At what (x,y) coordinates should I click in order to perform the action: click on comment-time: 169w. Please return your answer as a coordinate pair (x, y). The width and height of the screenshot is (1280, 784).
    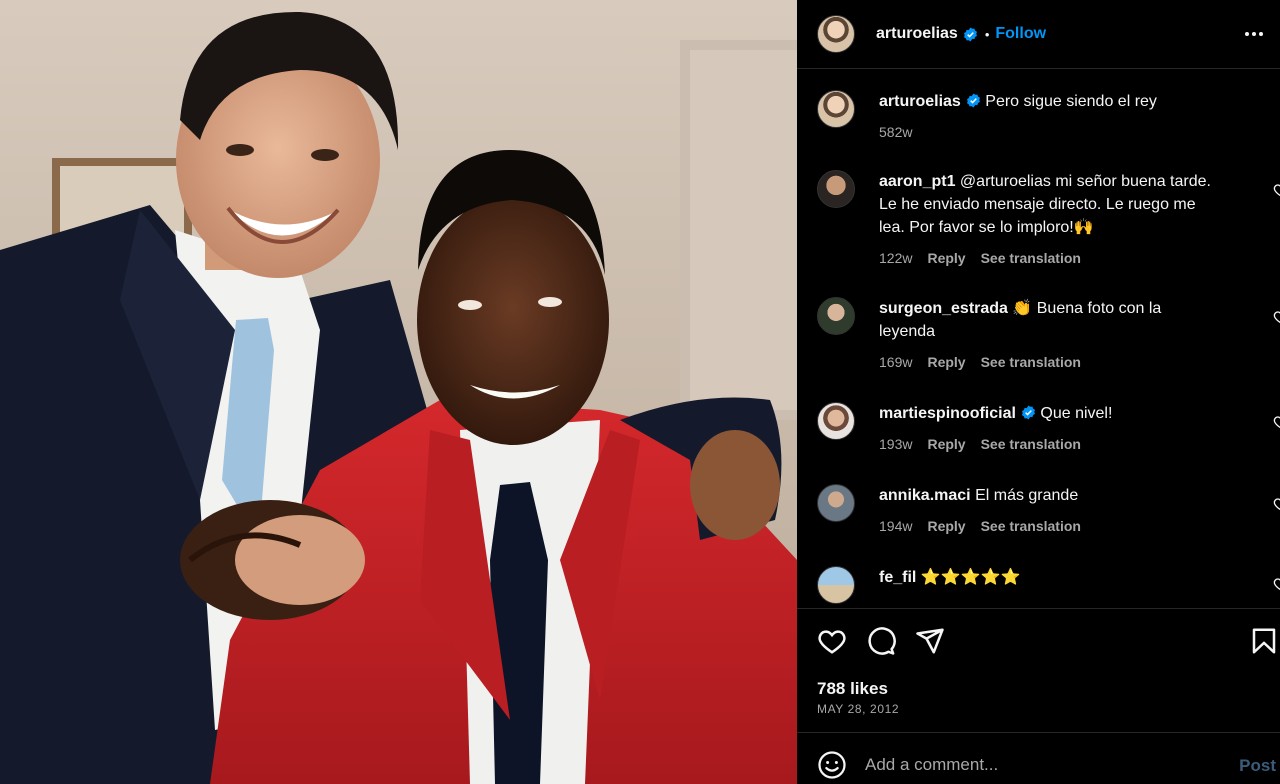
    Looking at the image, I should click on (896, 362).